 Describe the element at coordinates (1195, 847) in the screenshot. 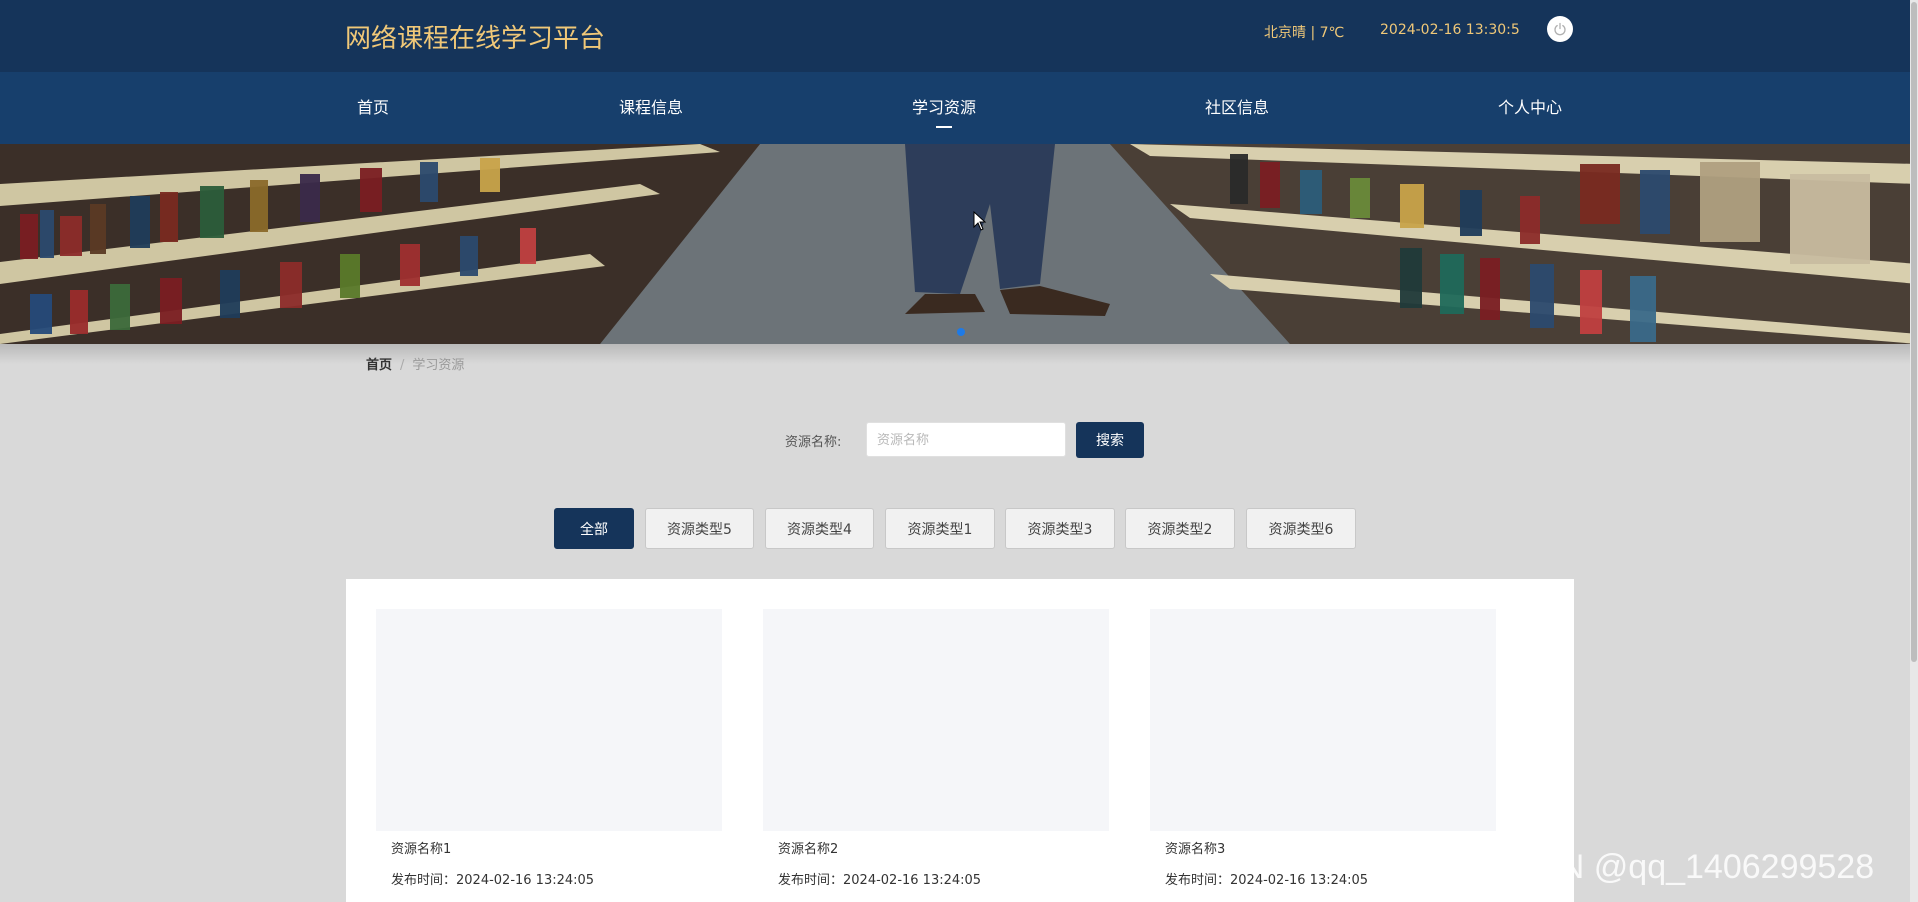

I see `resource-name: 资源名称3` at that location.